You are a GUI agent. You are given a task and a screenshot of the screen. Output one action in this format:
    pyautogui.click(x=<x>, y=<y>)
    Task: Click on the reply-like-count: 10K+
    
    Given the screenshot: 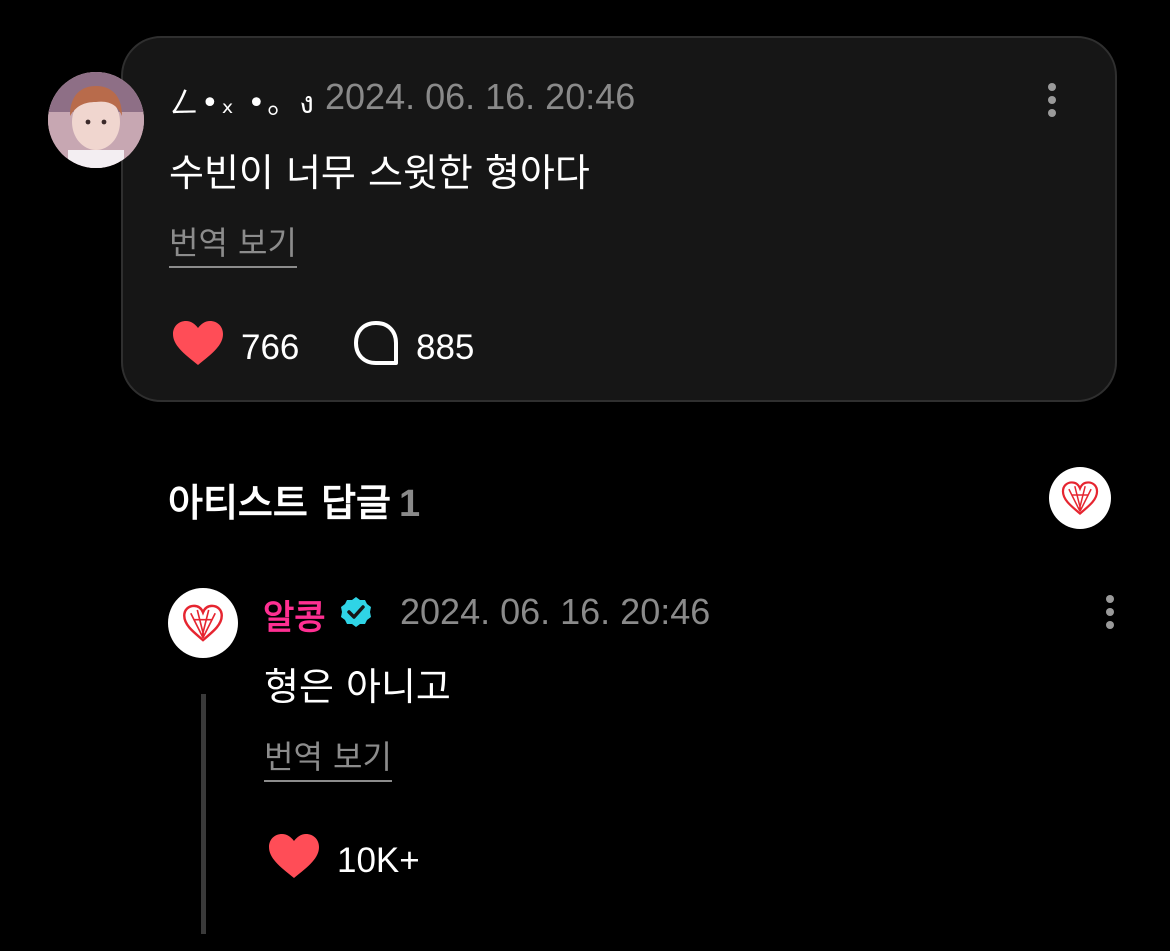 What is the action you would take?
    pyautogui.click(x=378, y=860)
    